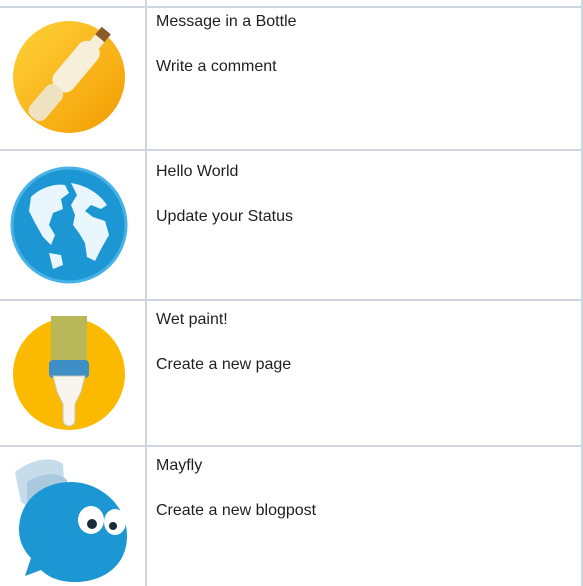 Image resolution: width=583 pixels, height=586 pixels. What do you see at coordinates (291, 7) in the screenshot?
I see `table-border-top` at bounding box center [291, 7].